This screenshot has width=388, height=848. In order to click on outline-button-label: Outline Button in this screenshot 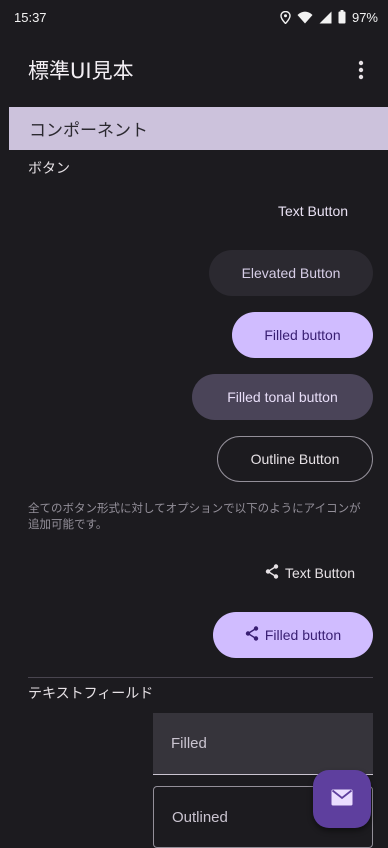, I will do `click(295, 459)`.